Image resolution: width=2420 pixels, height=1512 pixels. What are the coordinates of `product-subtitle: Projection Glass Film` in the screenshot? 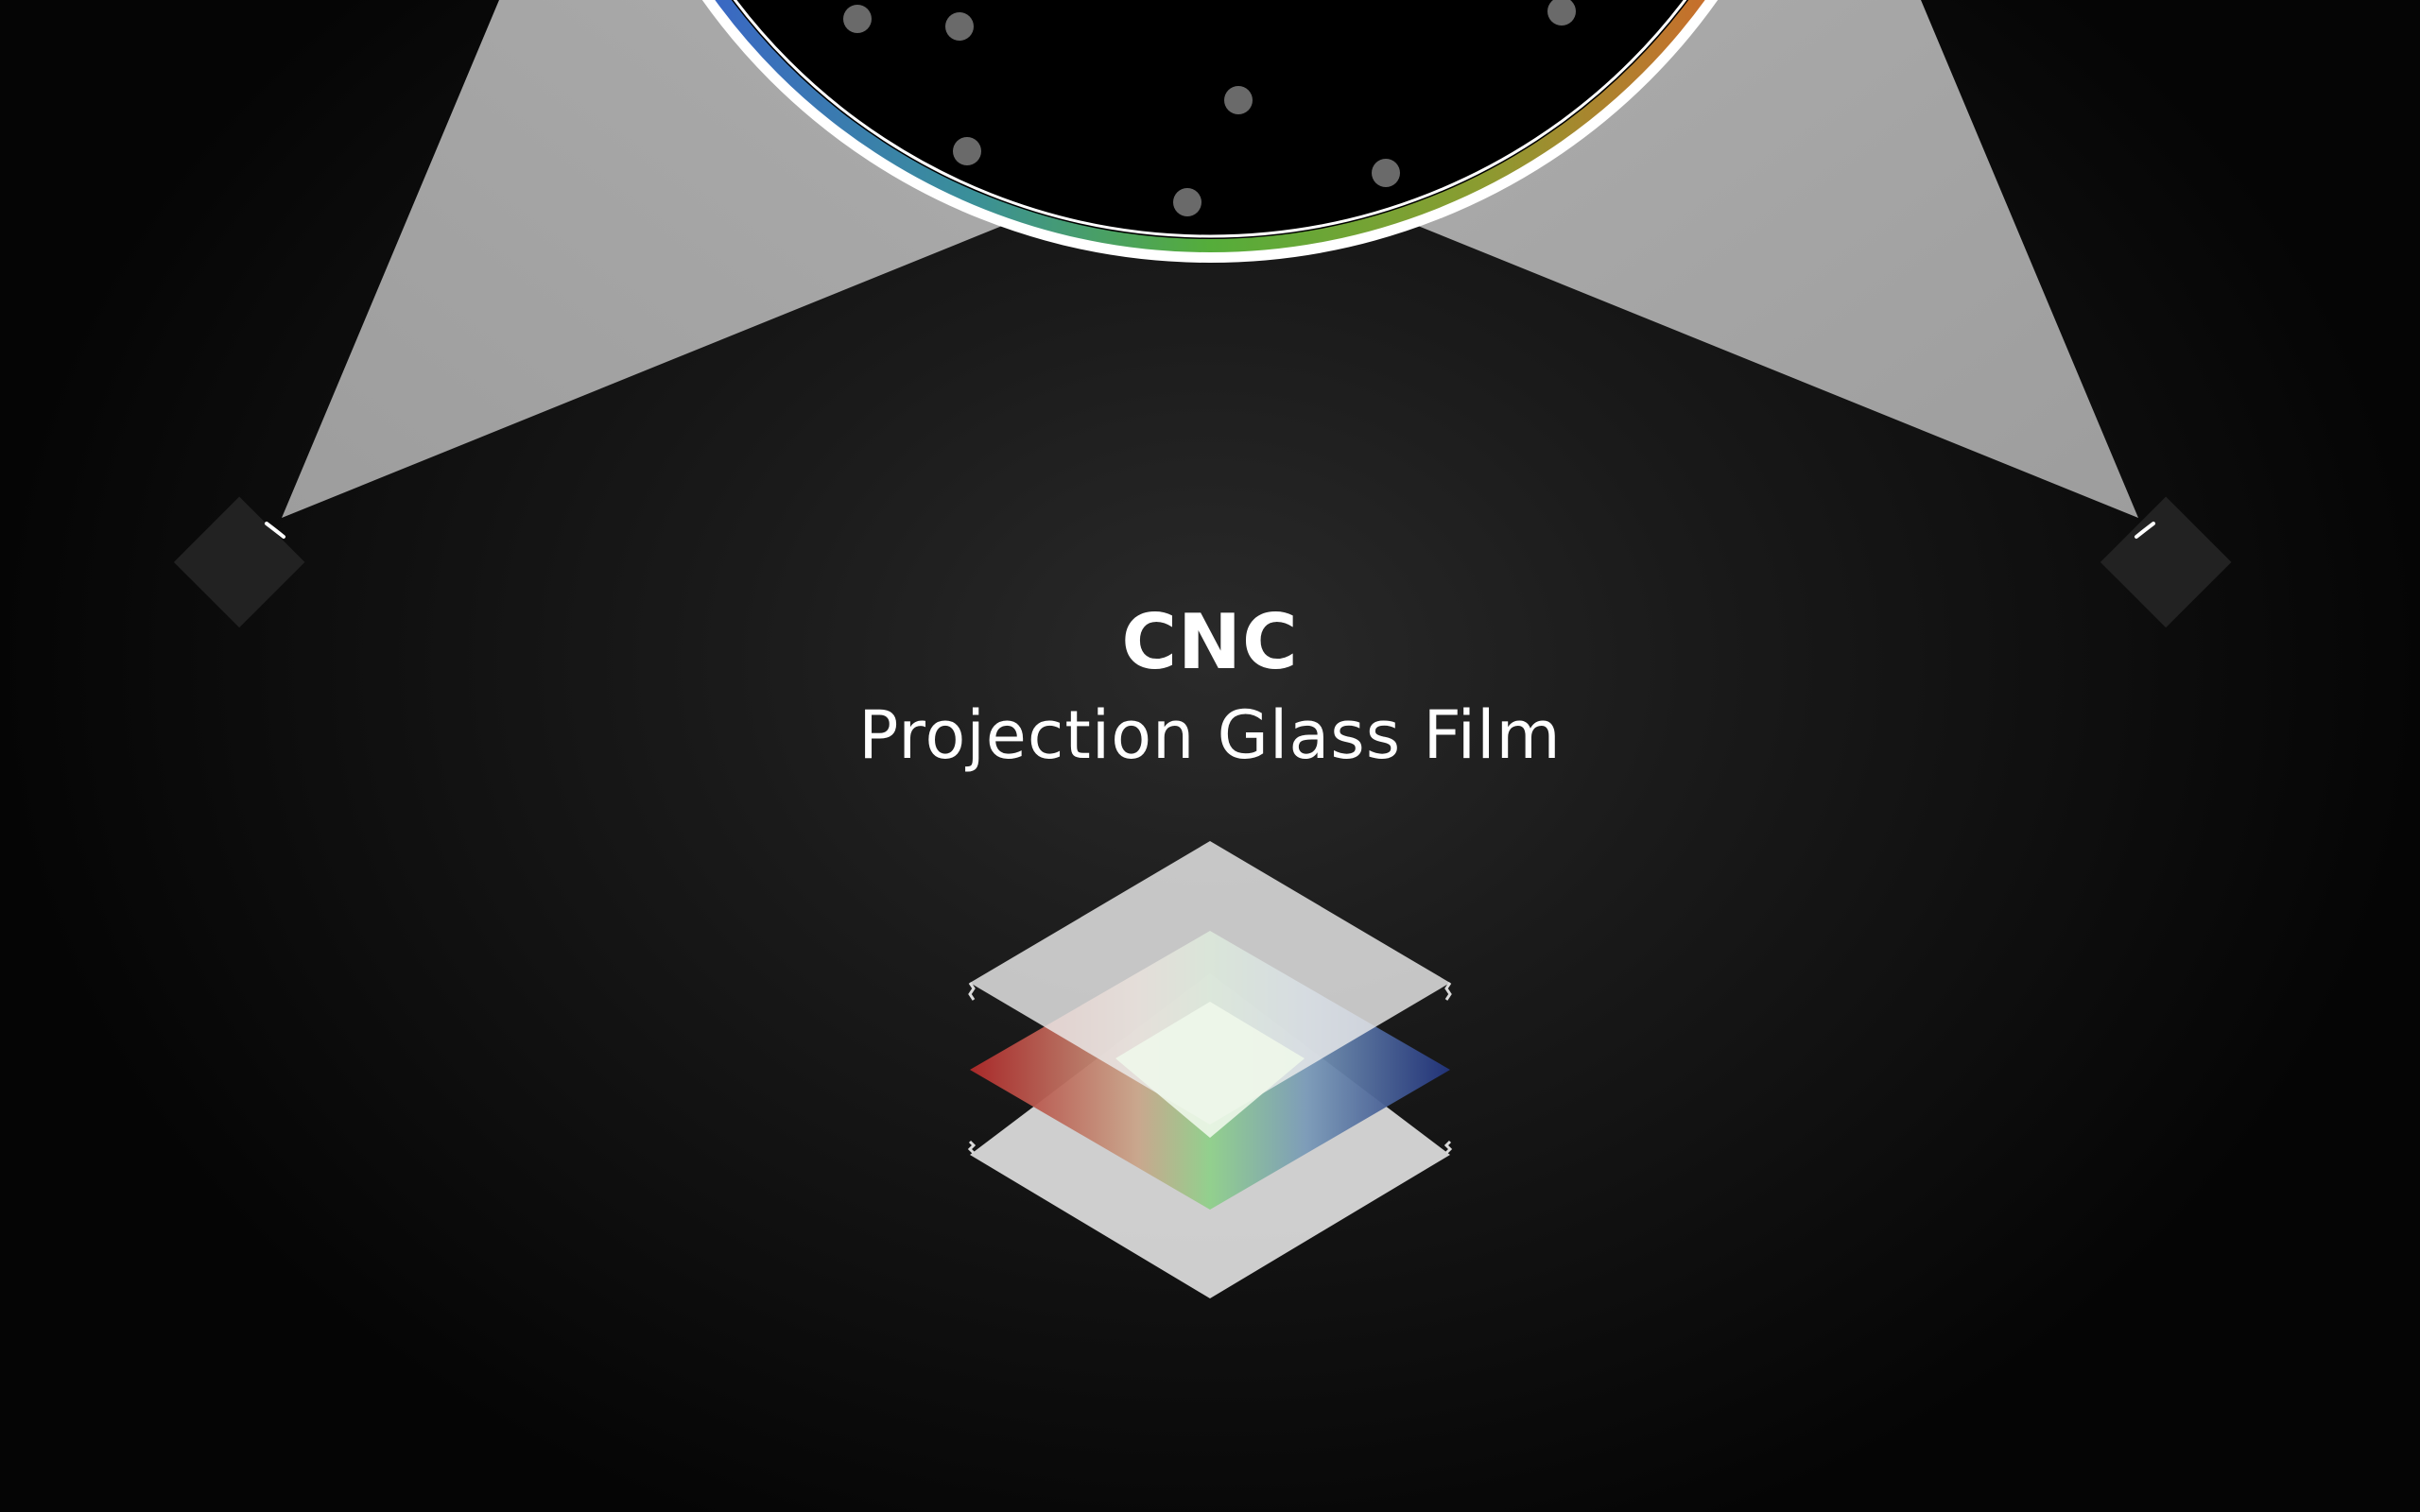 It's located at (1210, 735).